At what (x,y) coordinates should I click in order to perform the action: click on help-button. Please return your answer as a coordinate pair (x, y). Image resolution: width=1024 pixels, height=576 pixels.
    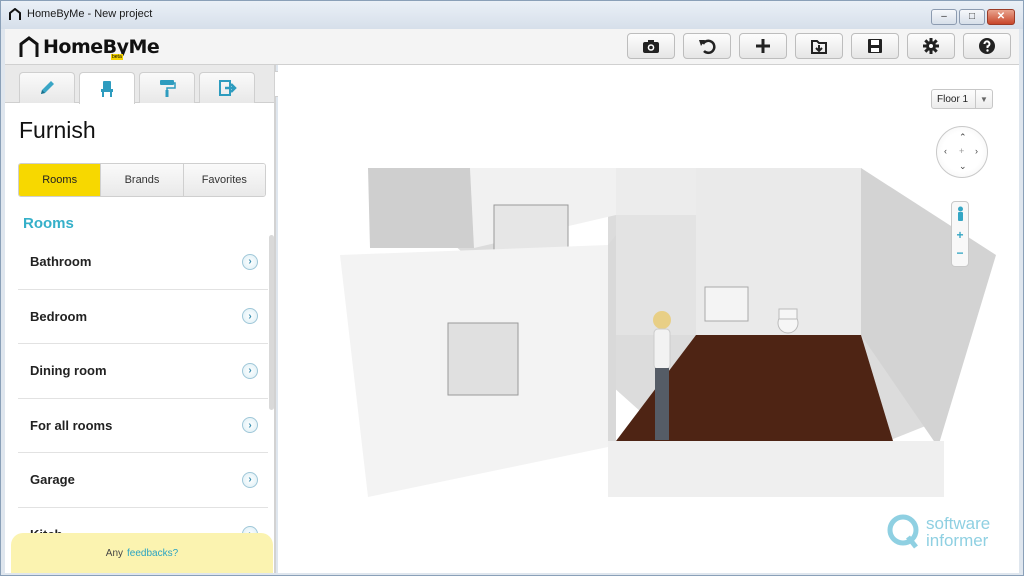
    Looking at the image, I should click on (987, 46).